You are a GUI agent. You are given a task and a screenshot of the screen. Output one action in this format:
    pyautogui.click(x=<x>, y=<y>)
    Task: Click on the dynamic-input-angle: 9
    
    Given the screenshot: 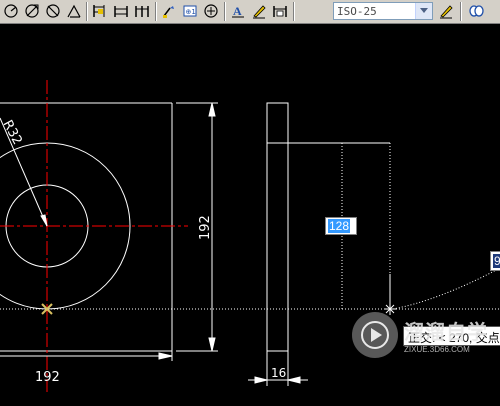 What is the action you would take?
    pyautogui.click(x=495, y=261)
    